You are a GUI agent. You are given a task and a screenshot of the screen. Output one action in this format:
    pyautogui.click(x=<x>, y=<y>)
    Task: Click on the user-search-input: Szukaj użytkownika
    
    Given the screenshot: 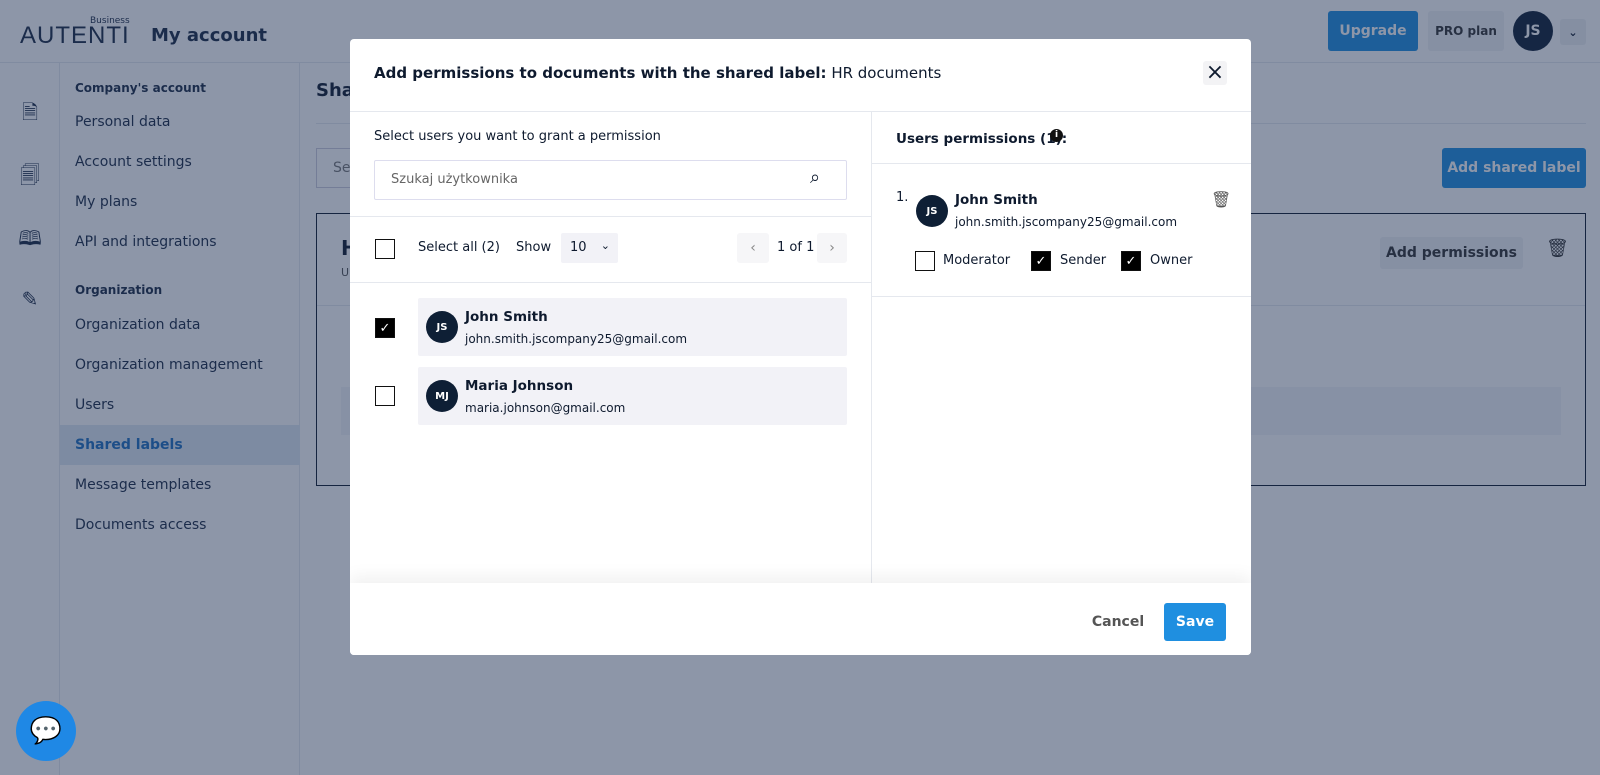 What is the action you would take?
    pyautogui.click(x=610, y=180)
    